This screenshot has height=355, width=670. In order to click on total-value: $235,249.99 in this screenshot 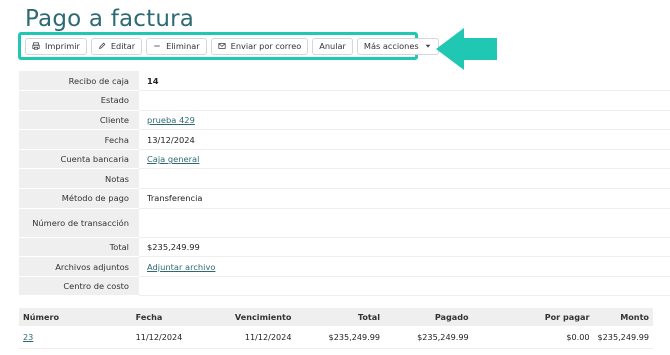, I will do `click(404, 247)`.